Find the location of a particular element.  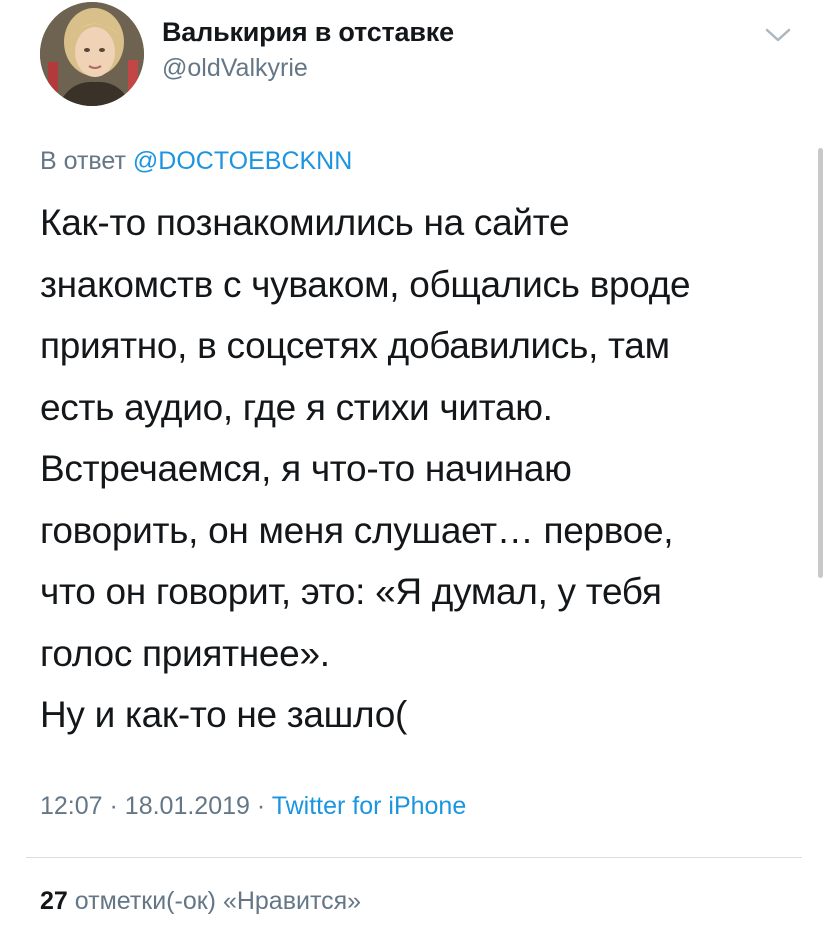

author-name: Валькирия в отставке is located at coordinates (308, 32).